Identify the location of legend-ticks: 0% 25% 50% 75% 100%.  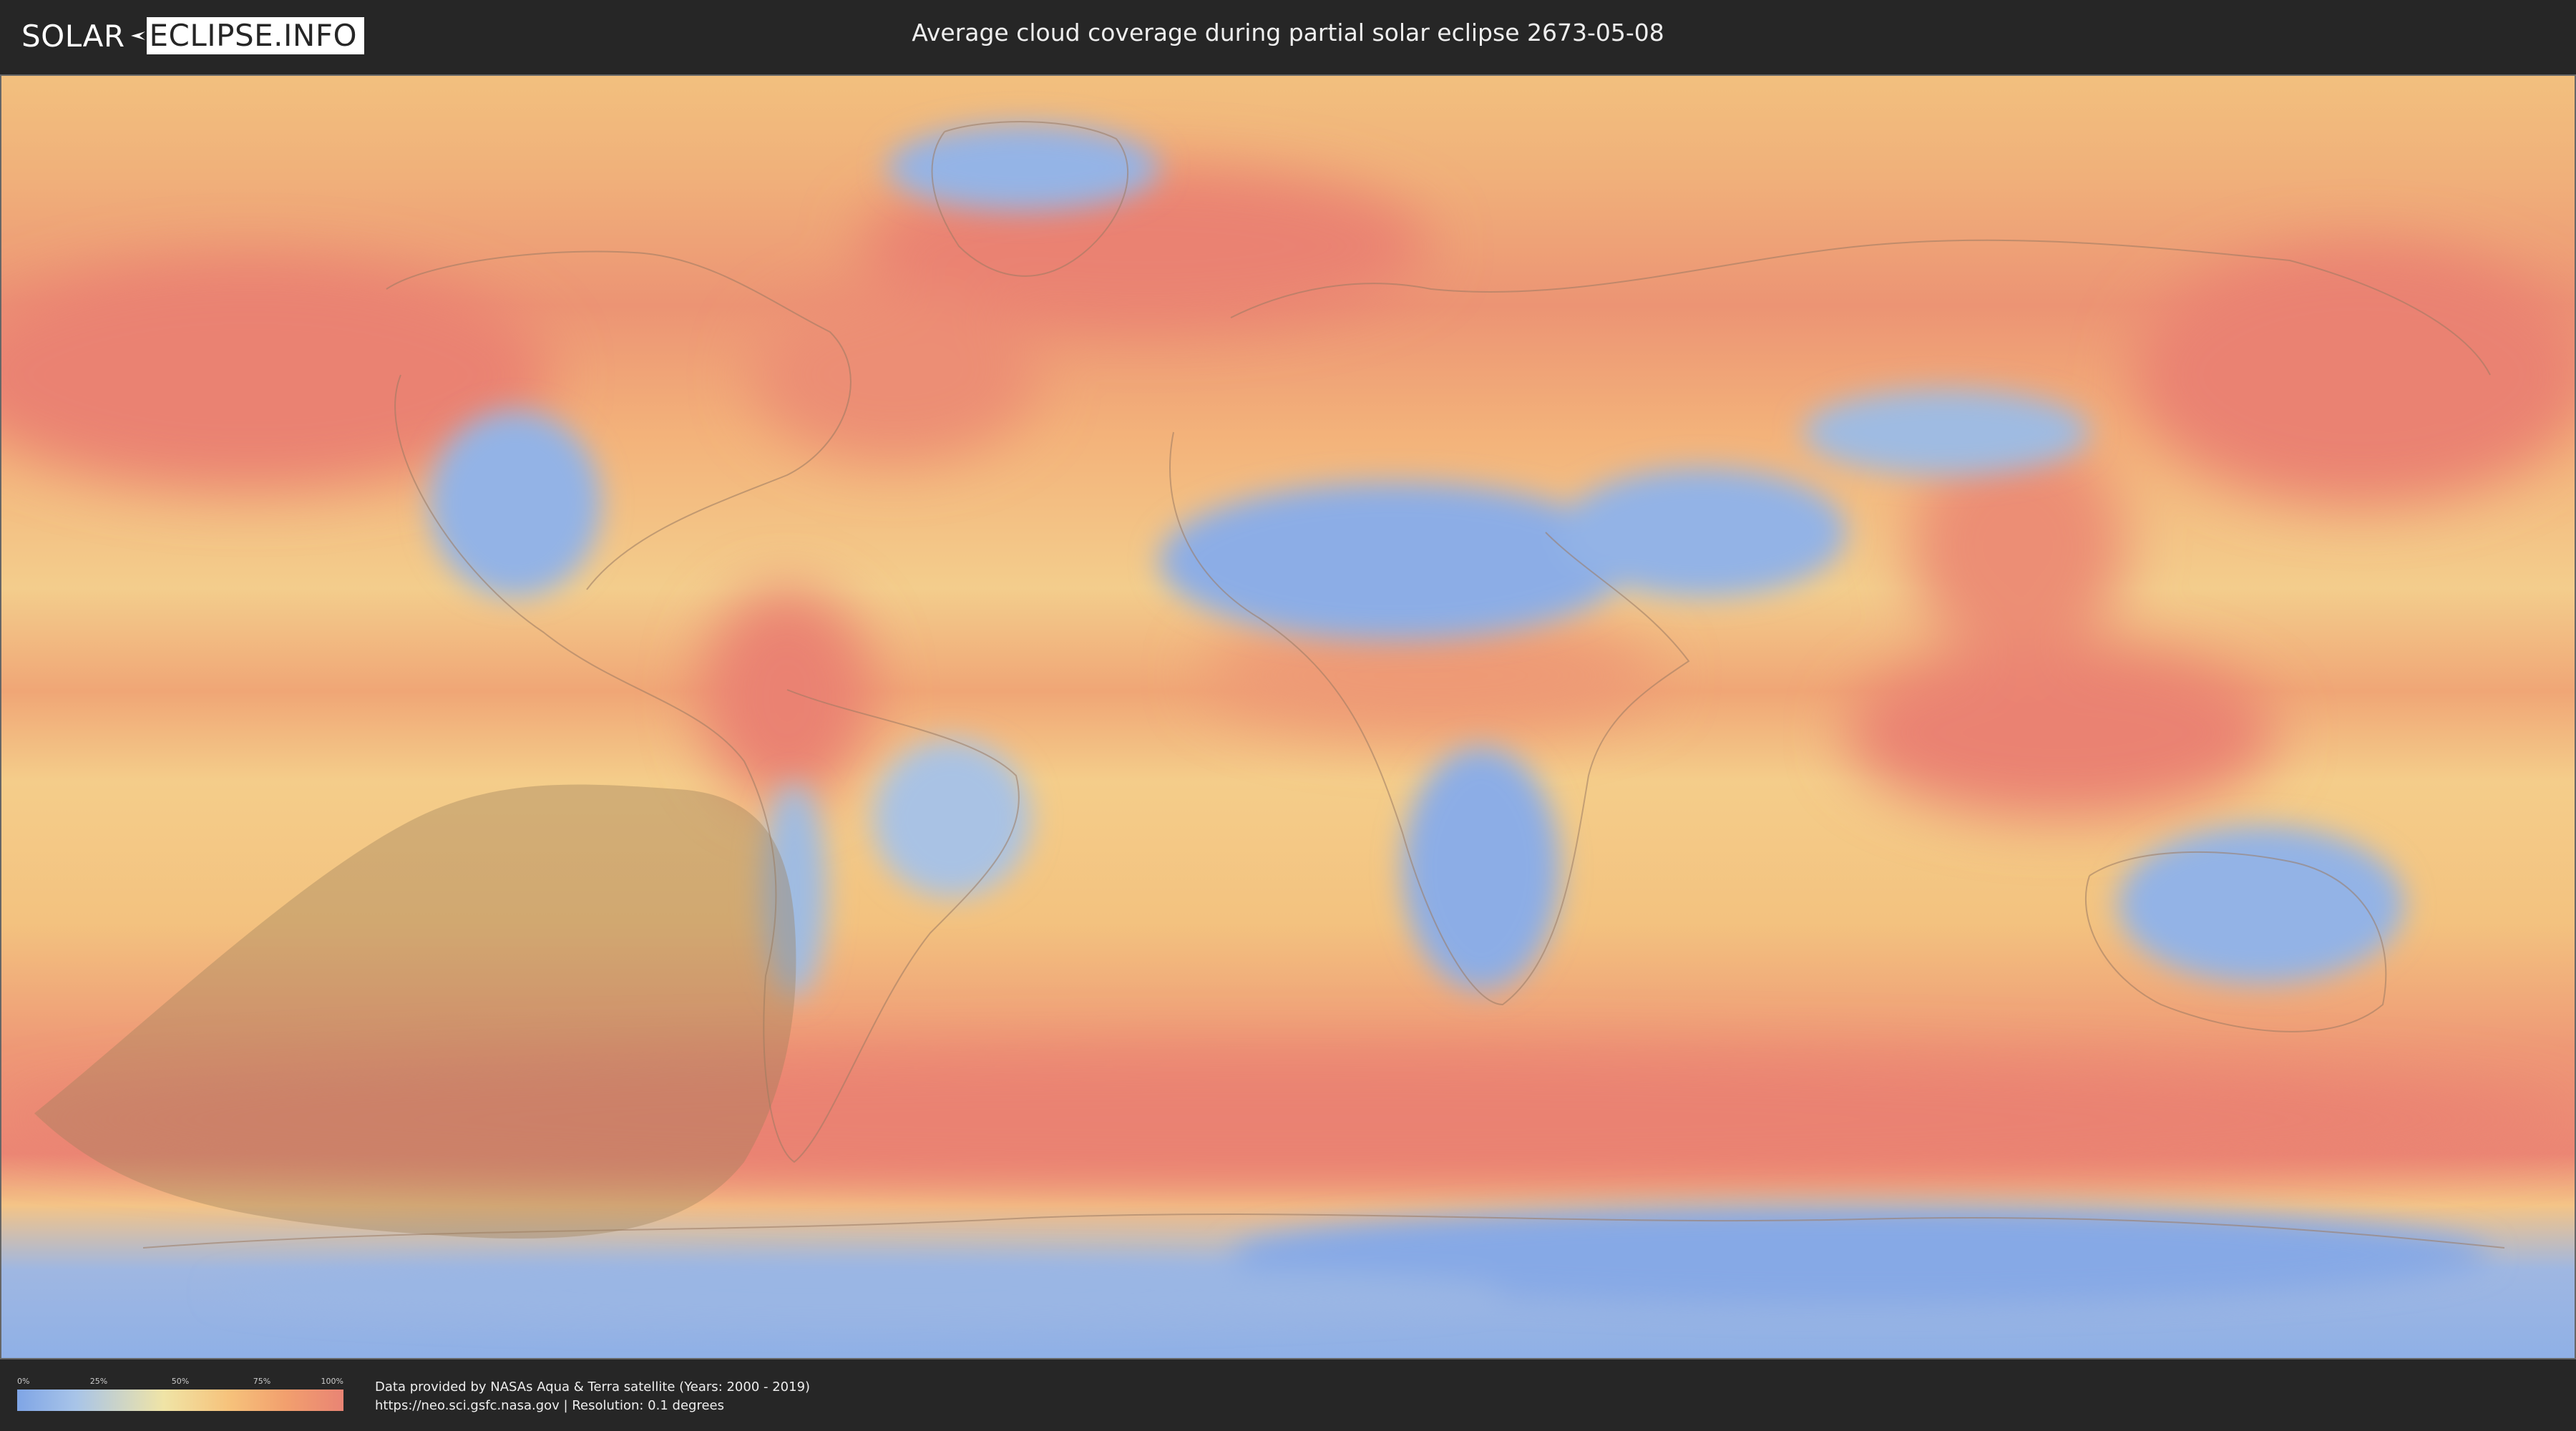
(180, 1382).